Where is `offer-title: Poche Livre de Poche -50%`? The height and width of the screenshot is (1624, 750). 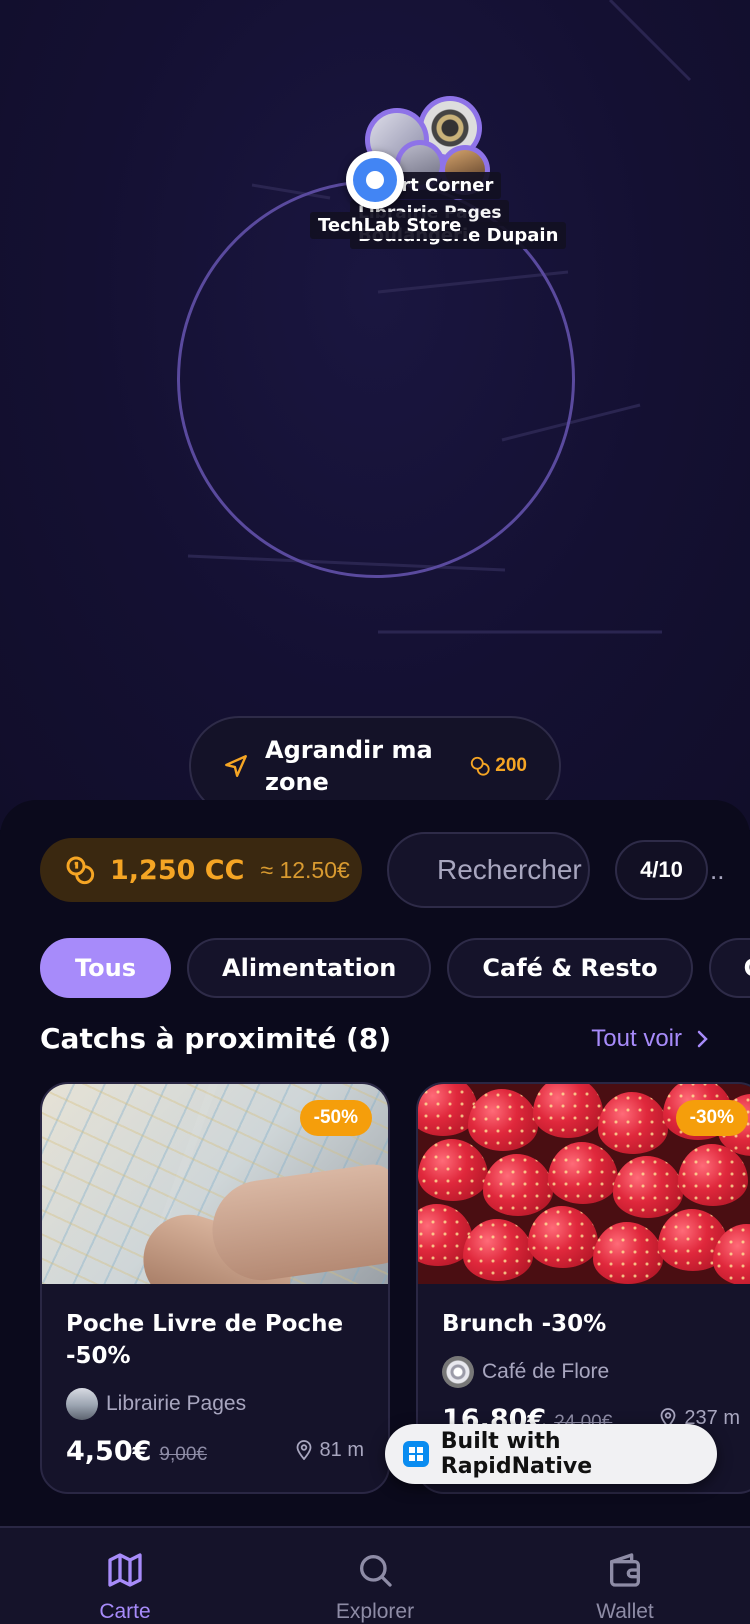
offer-title: Poche Livre de Poche -50% is located at coordinates (205, 1340).